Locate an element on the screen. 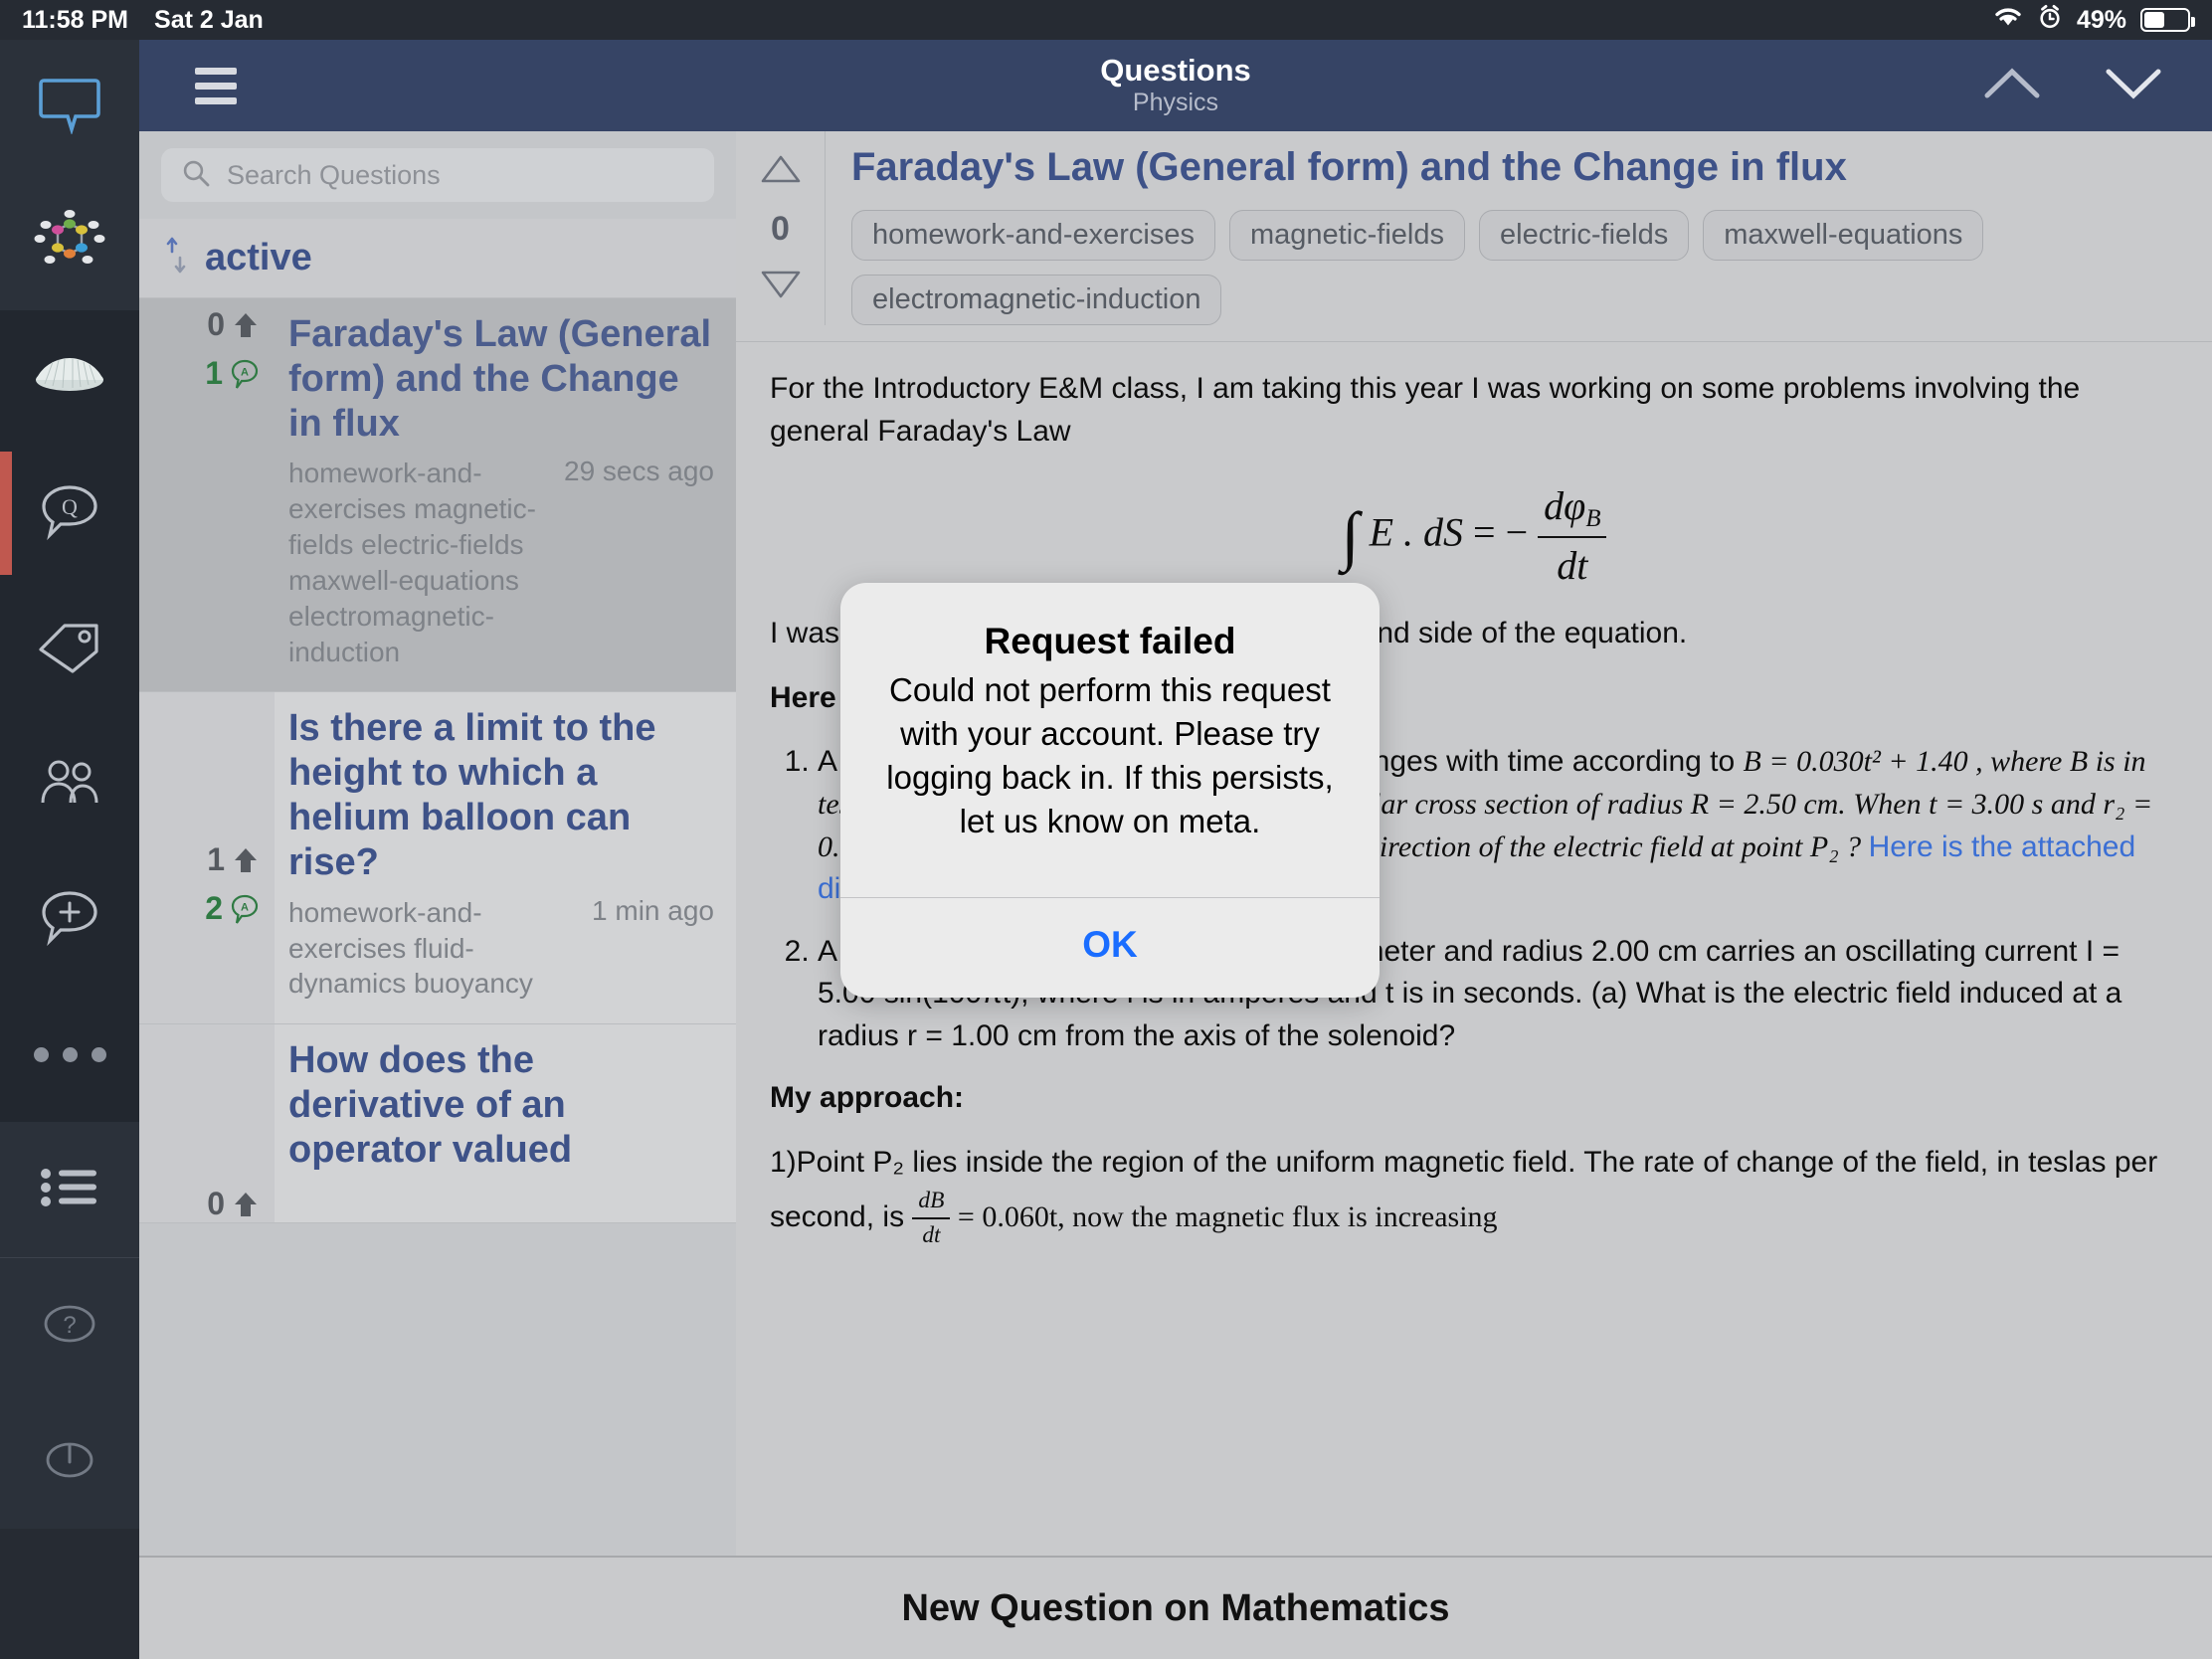 The image size is (2212, 1659). list-icon is located at coordinates (69, 1190).